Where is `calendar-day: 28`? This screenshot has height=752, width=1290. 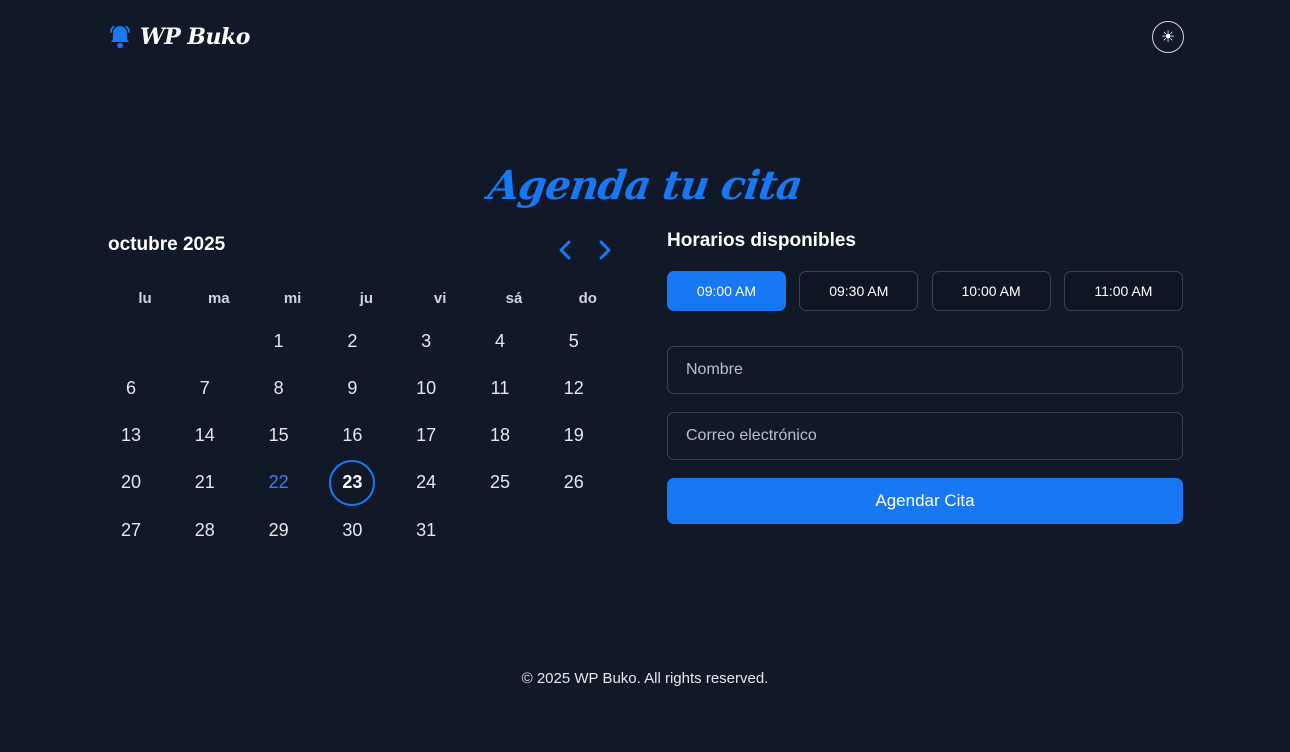
calendar-day: 28 is located at coordinates (205, 530).